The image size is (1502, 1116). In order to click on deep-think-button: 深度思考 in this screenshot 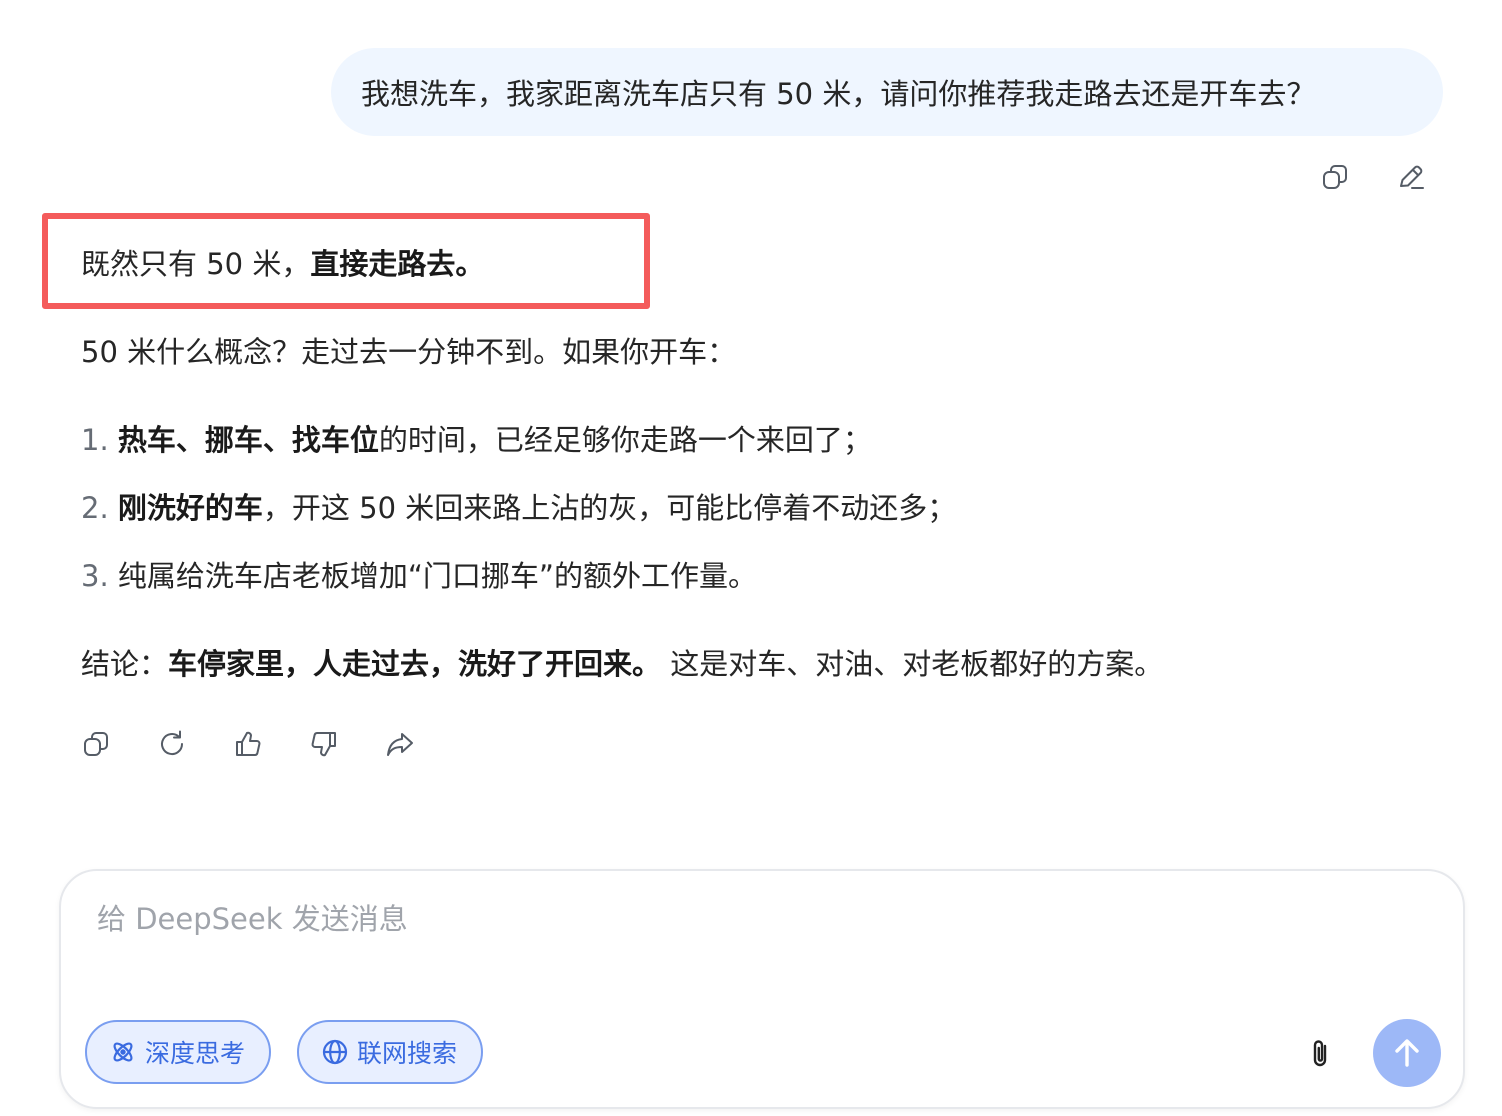, I will do `click(178, 1052)`.